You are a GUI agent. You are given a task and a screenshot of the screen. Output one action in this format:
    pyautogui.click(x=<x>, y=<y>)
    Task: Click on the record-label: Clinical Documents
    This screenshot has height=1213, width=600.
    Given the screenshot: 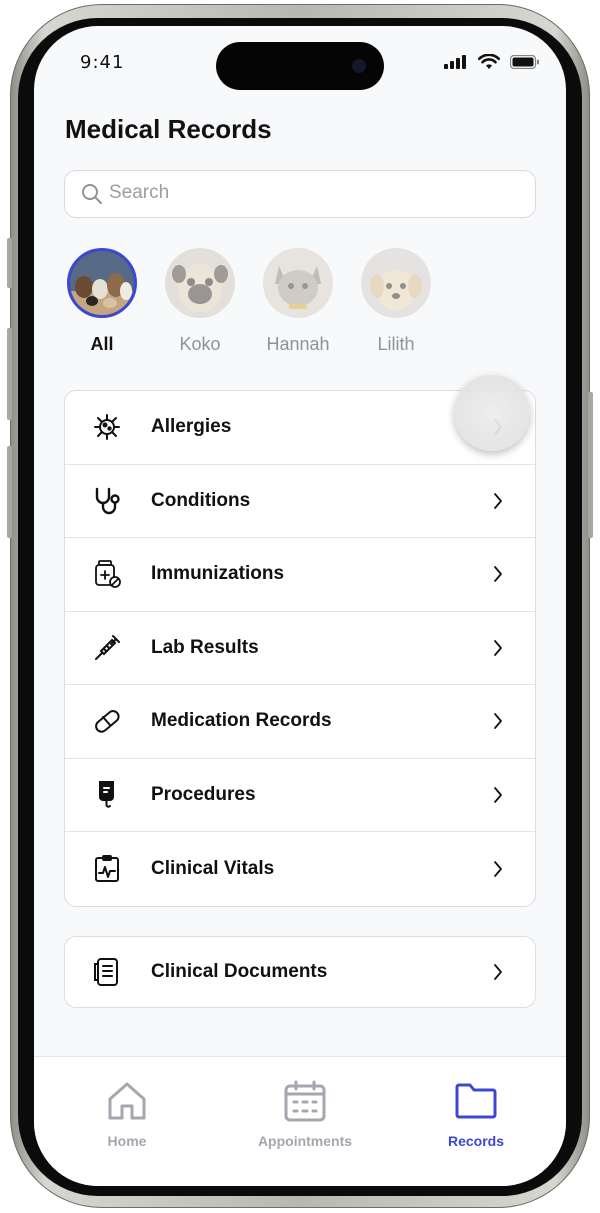 What is the action you would take?
    pyautogui.click(x=239, y=971)
    